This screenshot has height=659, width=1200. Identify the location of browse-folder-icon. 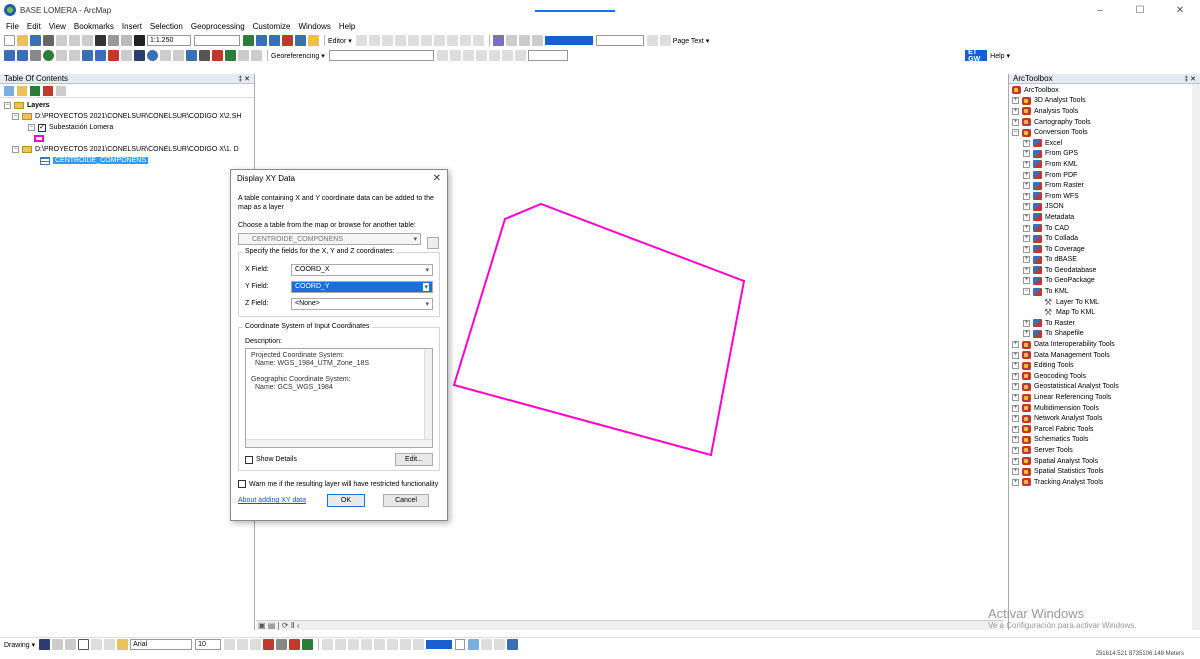
(433, 243).